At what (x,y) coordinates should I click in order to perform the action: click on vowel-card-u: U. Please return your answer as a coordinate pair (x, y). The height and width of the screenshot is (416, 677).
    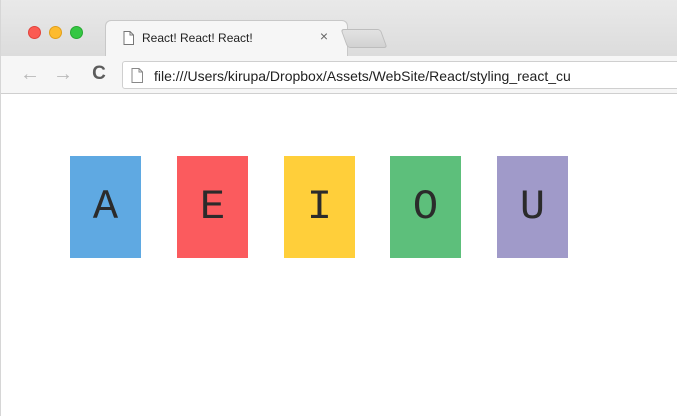
    Looking at the image, I should click on (532, 207).